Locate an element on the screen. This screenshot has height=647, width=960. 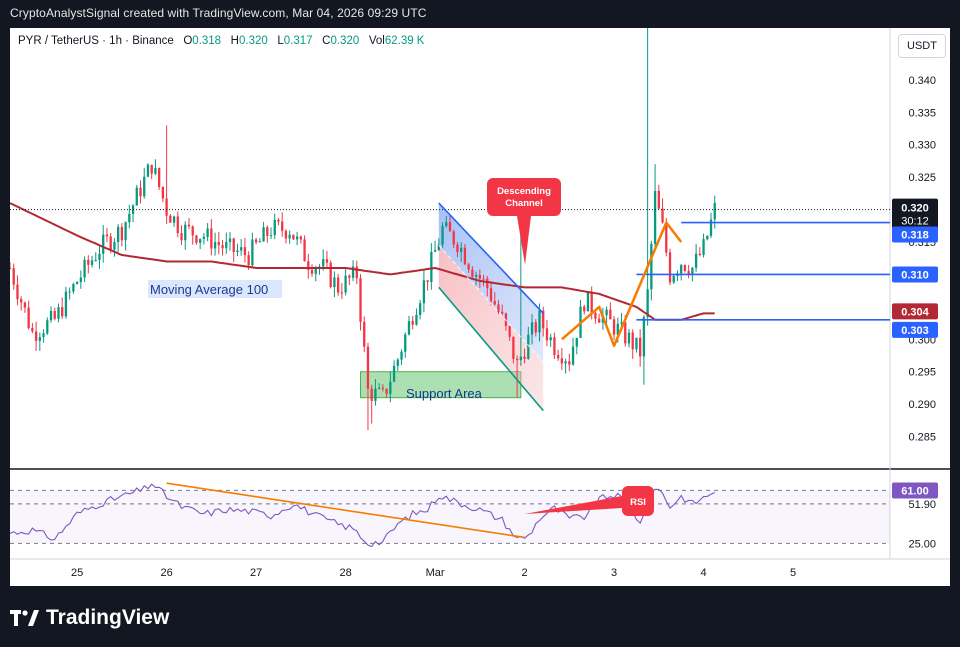
price-tick-label: 0.295 is located at coordinates (922, 373).